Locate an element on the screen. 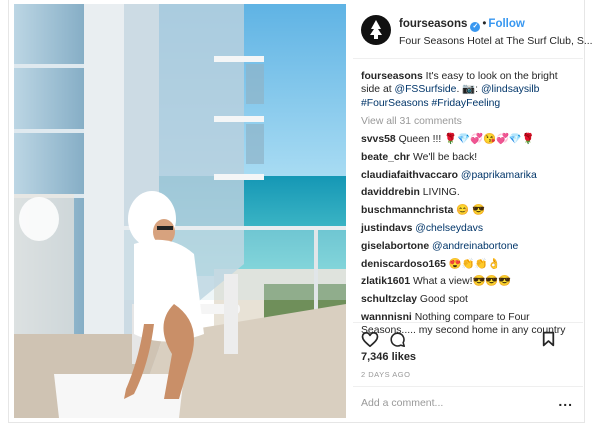  comment-username: schultzclay is located at coordinates (389, 299).